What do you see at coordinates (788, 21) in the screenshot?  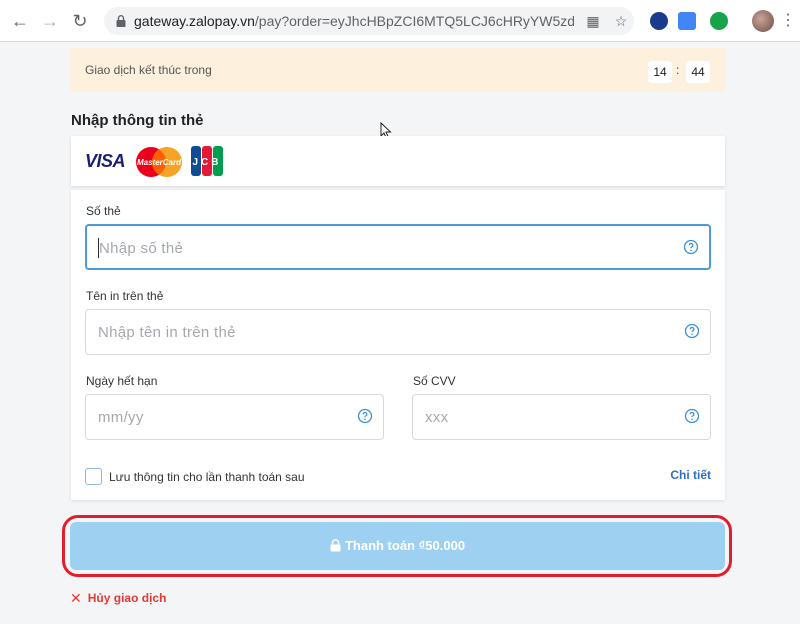 I see `more-menu-icon: ⋮` at bounding box center [788, 21].